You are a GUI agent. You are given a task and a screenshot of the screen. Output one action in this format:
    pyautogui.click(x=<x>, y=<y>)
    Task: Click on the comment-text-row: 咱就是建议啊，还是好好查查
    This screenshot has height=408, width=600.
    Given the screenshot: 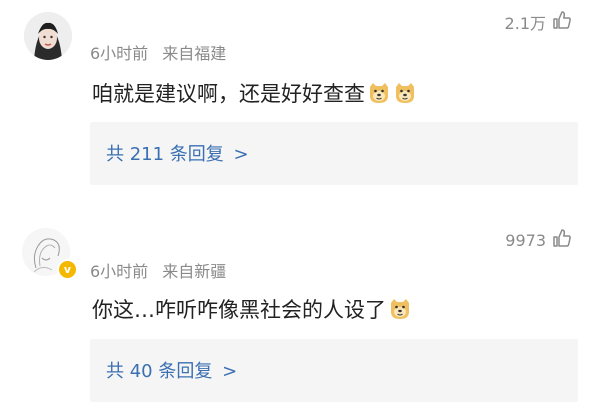 What is the action you would take?
    pyautogui.click(x=254, y=93)
    